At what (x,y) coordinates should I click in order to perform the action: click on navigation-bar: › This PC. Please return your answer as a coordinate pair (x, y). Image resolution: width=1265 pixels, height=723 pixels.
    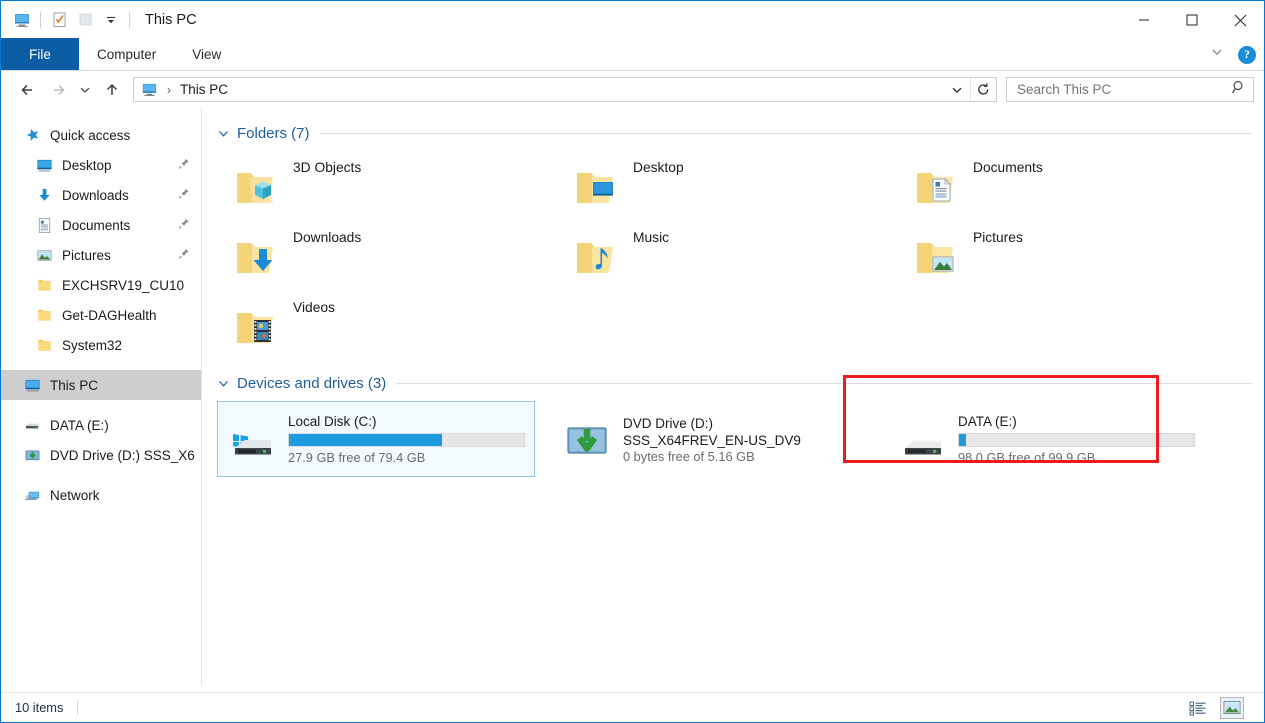
    Looking at the image, I should click on (632, 89).